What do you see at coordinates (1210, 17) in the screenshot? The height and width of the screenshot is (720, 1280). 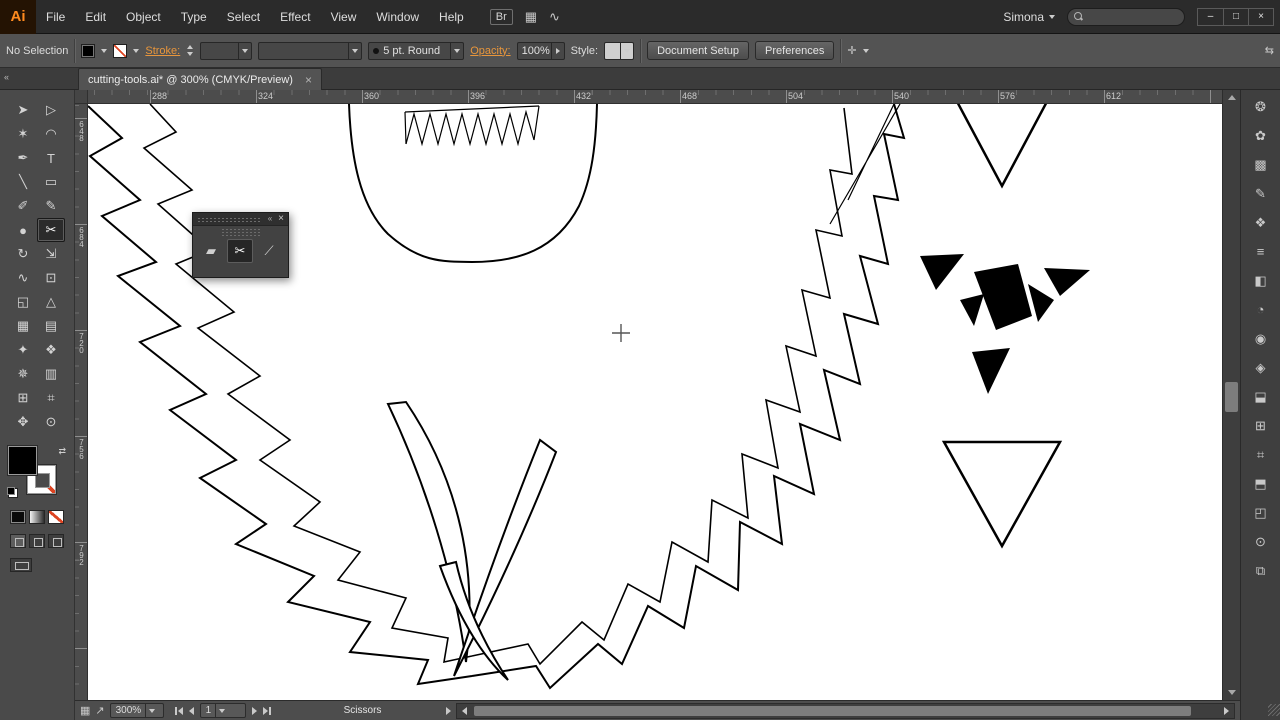 I see `minimize-button: –` at bounding box center [1210, 17].